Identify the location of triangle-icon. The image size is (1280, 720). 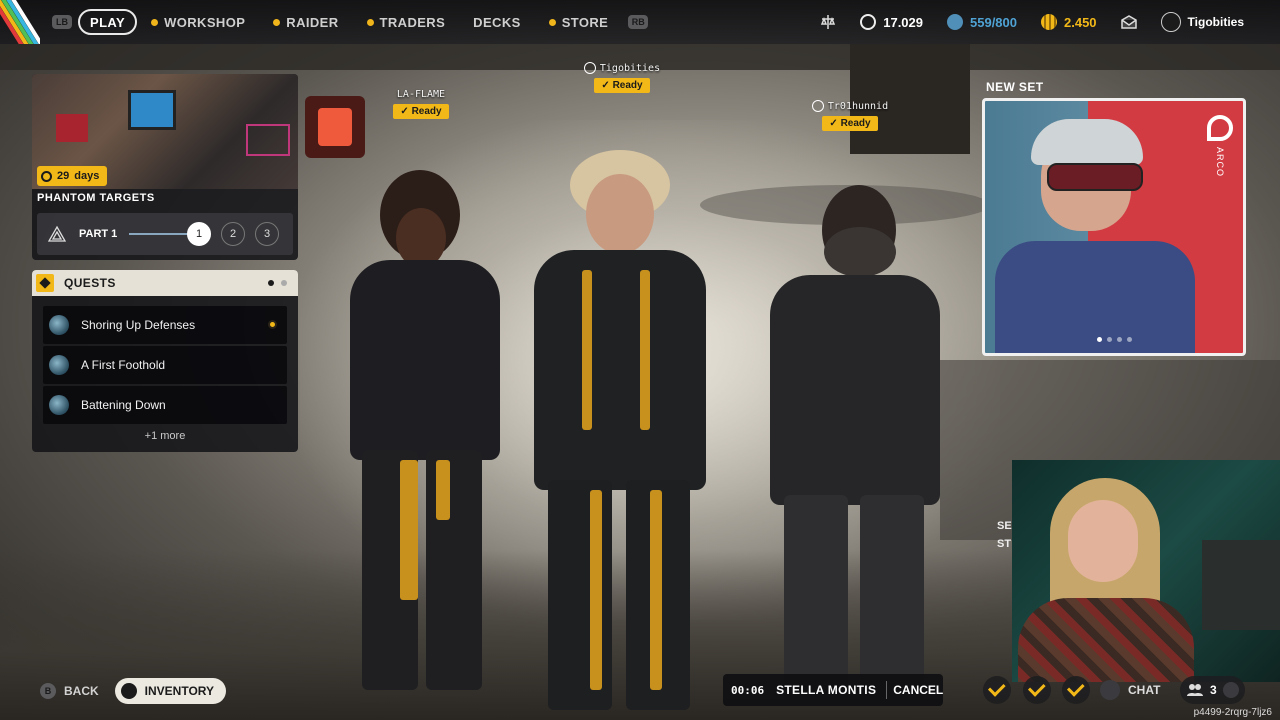
(57, 233).